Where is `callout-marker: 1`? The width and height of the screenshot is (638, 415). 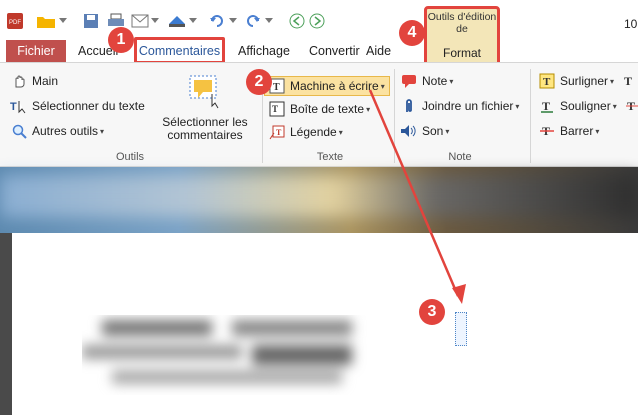
callout-marker: 1 is located at coordinates (121, 40).